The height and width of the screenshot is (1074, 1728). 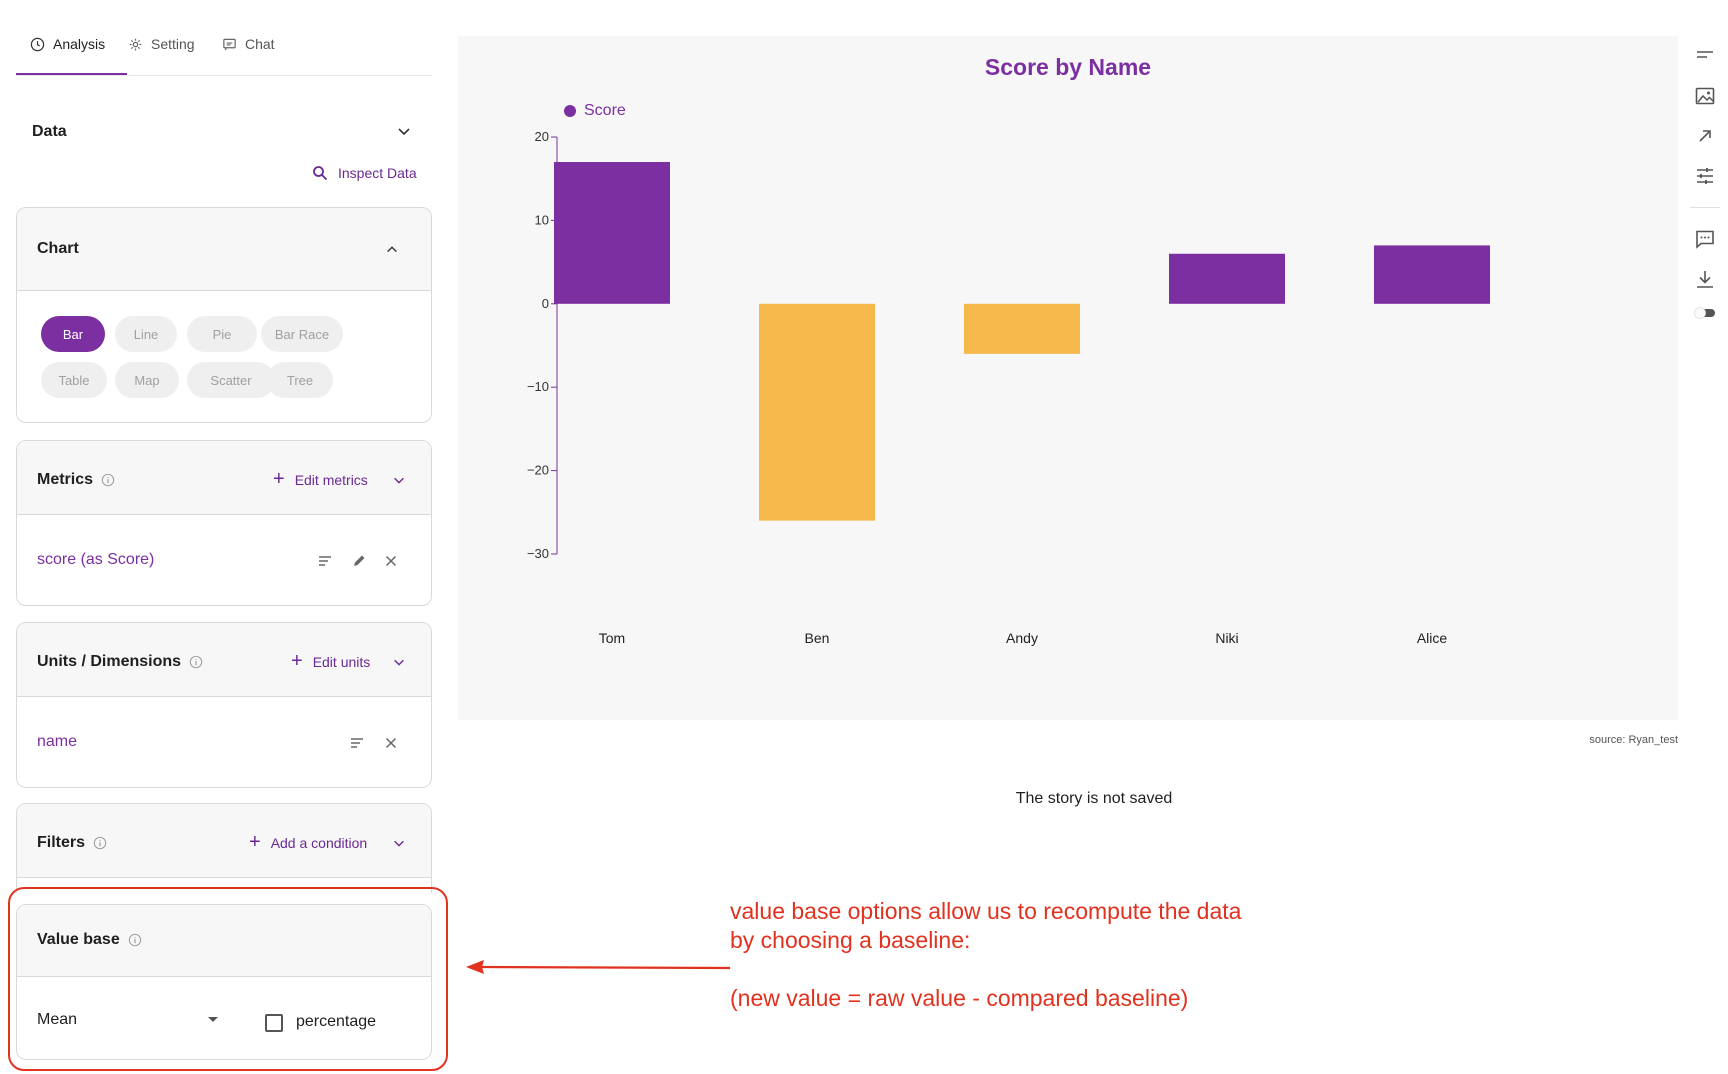 What do you see at coordinates (173, 44) in the screenshot?
I see `tab-setting-label: Setting` at bounding box center [173, 44].